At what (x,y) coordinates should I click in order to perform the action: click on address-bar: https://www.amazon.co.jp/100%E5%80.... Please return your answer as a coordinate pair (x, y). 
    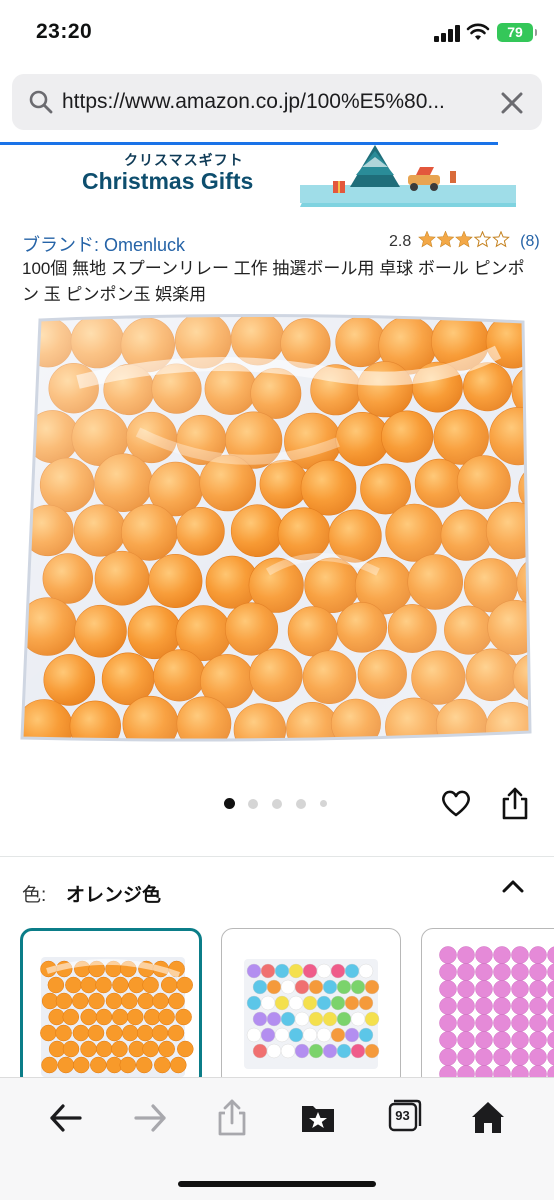
    Looking at the image, I should click on (277, 102).